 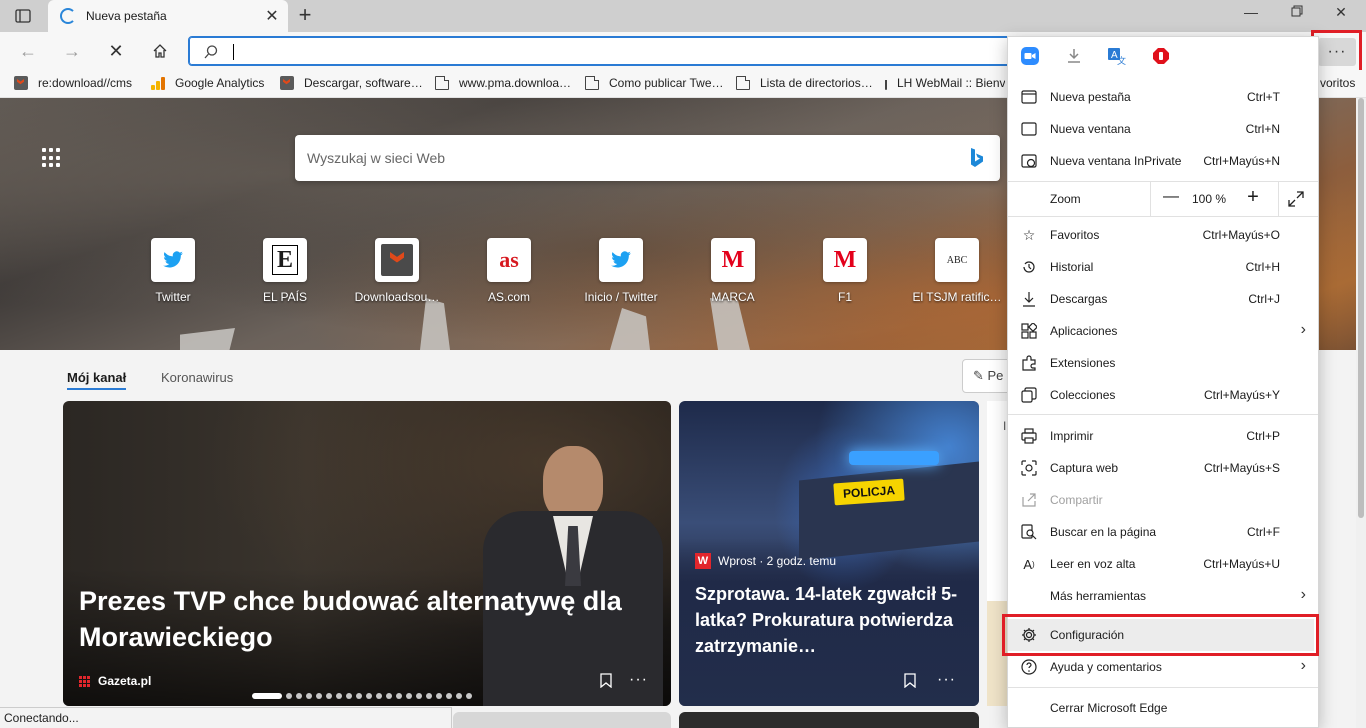 I want to click on favorite-label: Google Analytics, so click(x=220, y=83).